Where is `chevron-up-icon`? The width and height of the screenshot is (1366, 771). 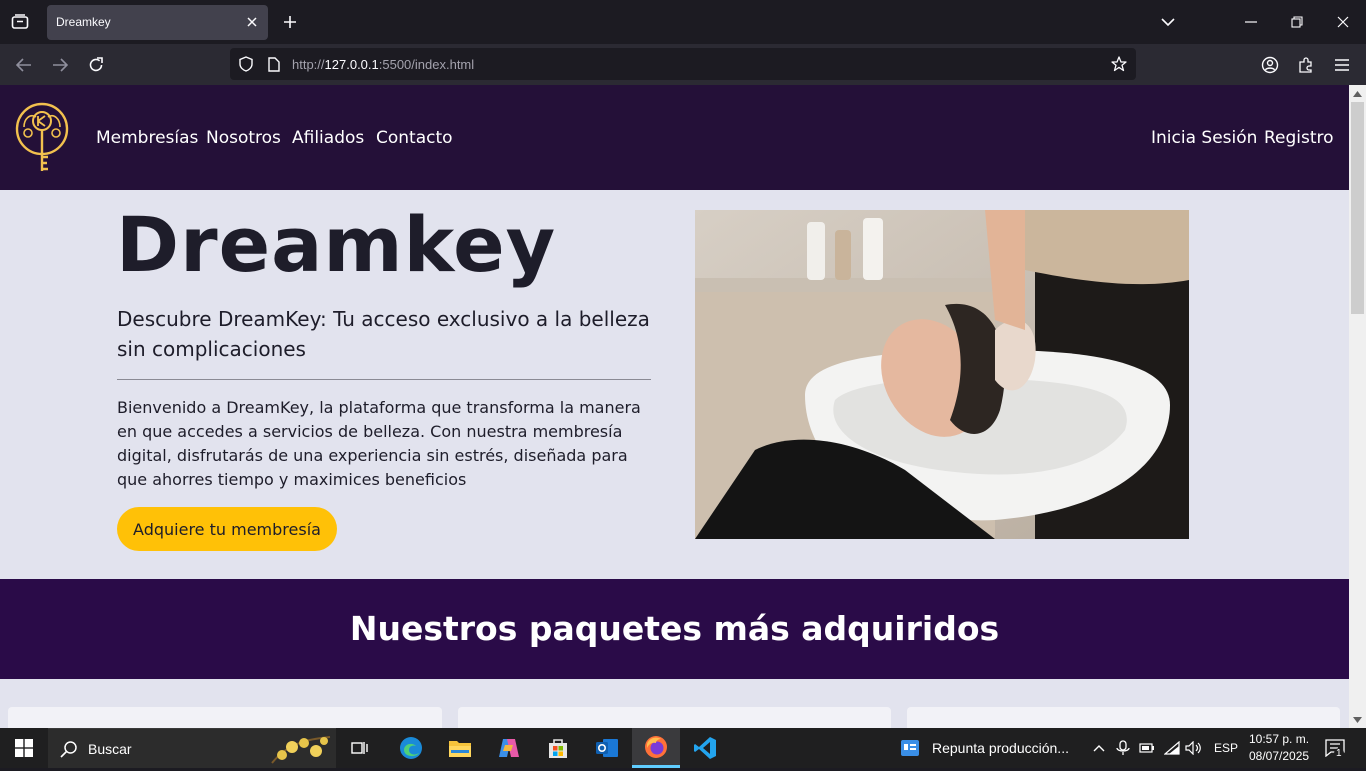 chevron-up-icon is located at coordinates (1099, 748).